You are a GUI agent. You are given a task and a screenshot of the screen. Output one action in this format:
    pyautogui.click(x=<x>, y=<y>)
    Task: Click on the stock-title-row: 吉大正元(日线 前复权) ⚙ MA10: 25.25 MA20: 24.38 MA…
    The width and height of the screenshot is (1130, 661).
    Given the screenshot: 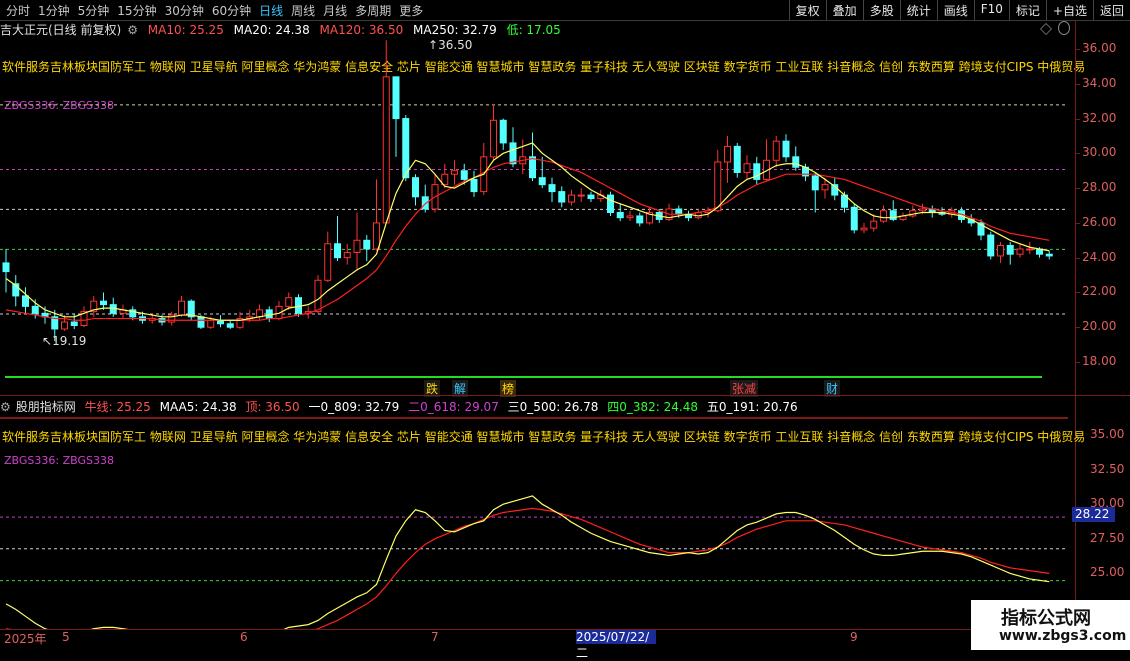 What is the action you would take?
    pyautogui.click(x=283, y=29)
    